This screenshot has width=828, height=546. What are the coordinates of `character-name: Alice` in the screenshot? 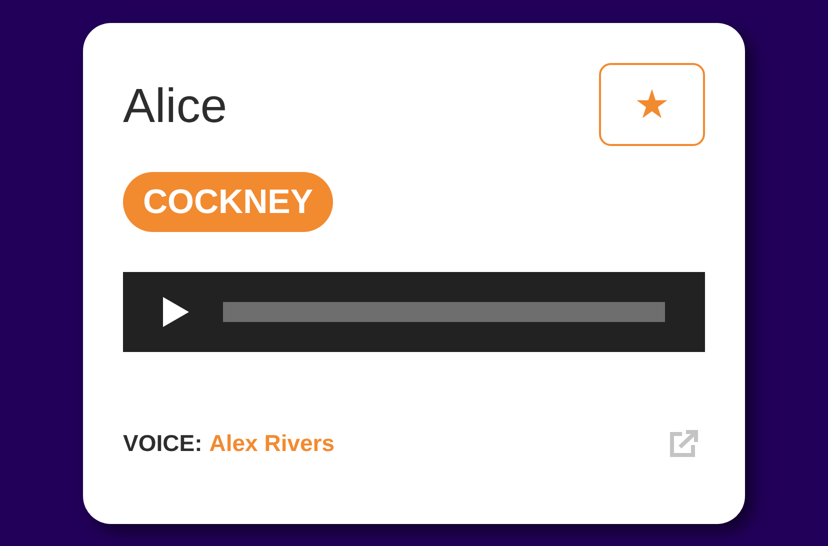 It's located at (175, 107).